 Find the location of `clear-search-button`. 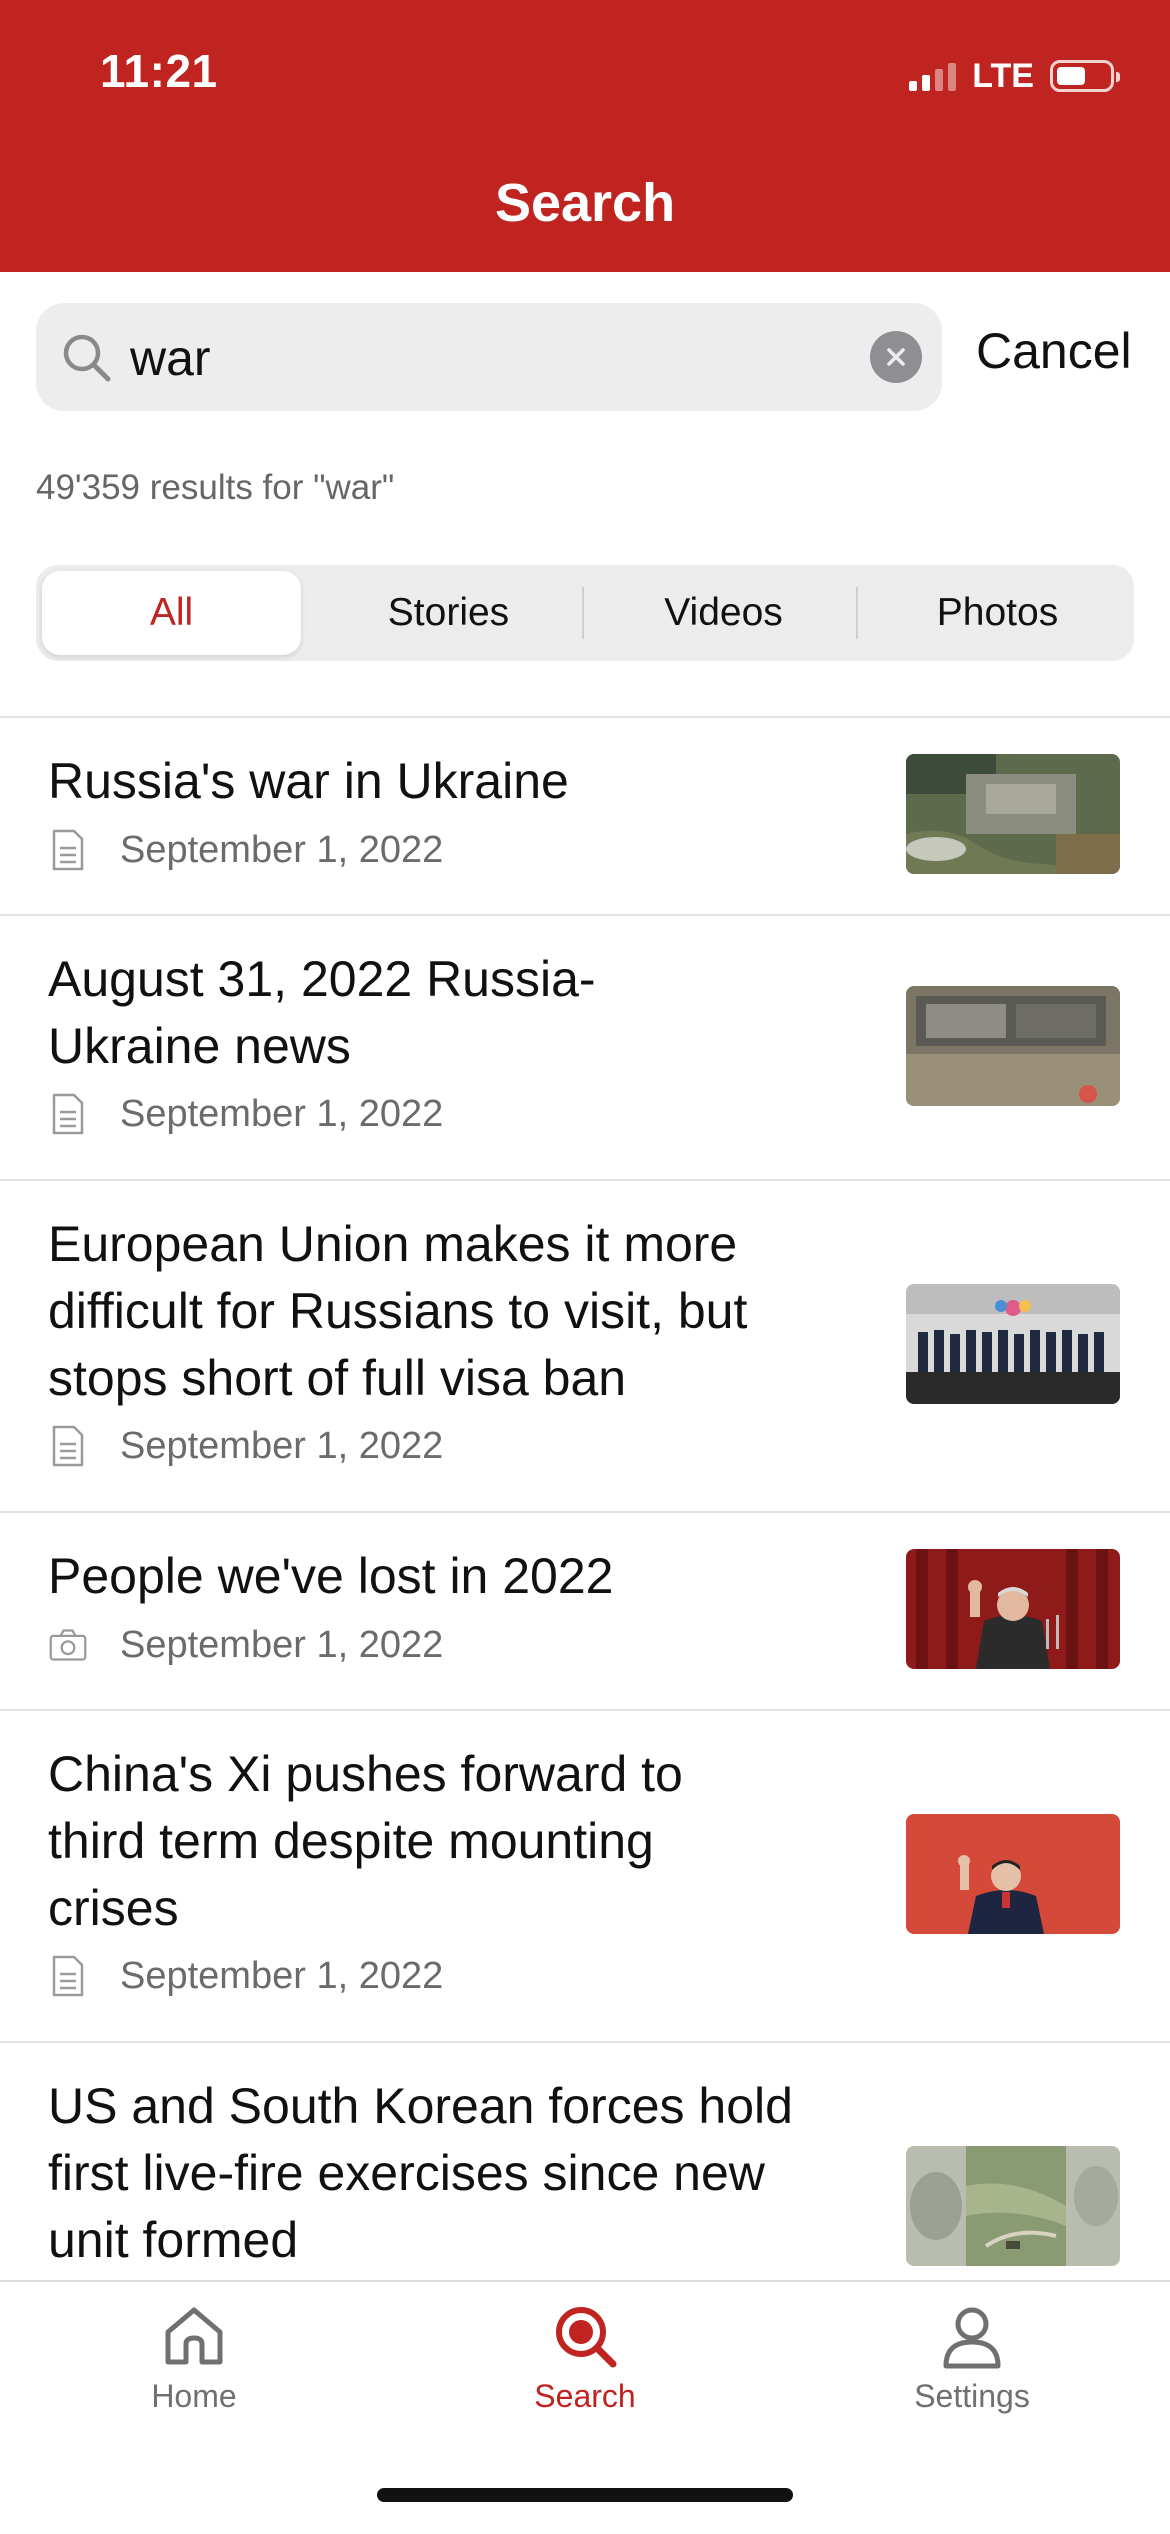

clear-search-button is located at coordinates (896, 357).